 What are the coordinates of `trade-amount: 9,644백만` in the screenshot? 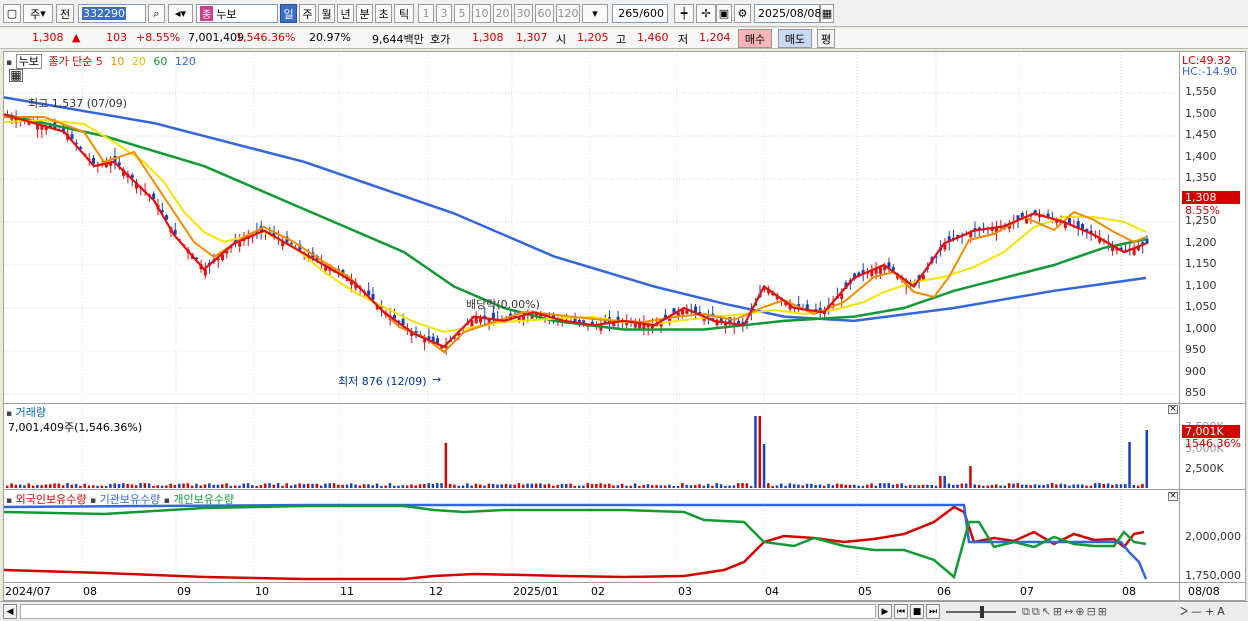 It's located at (398, 39).